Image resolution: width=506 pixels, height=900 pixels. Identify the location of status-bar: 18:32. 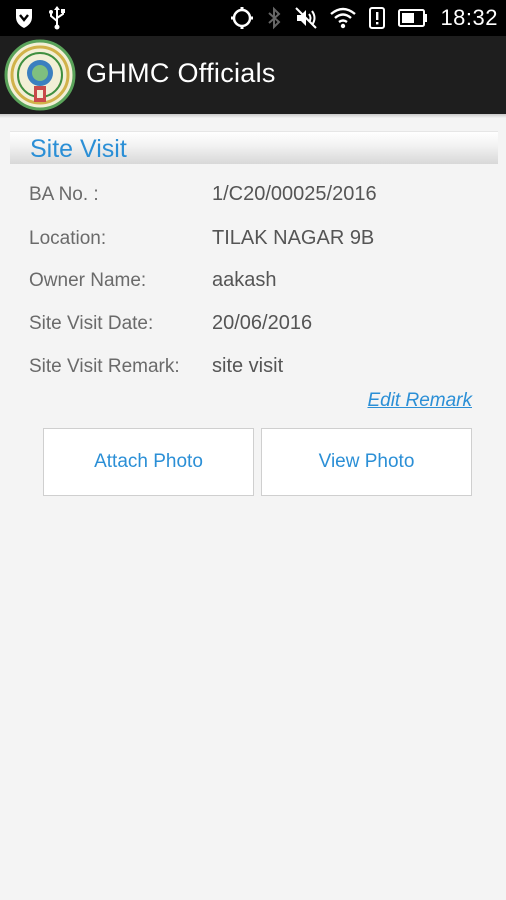
(253, 18).